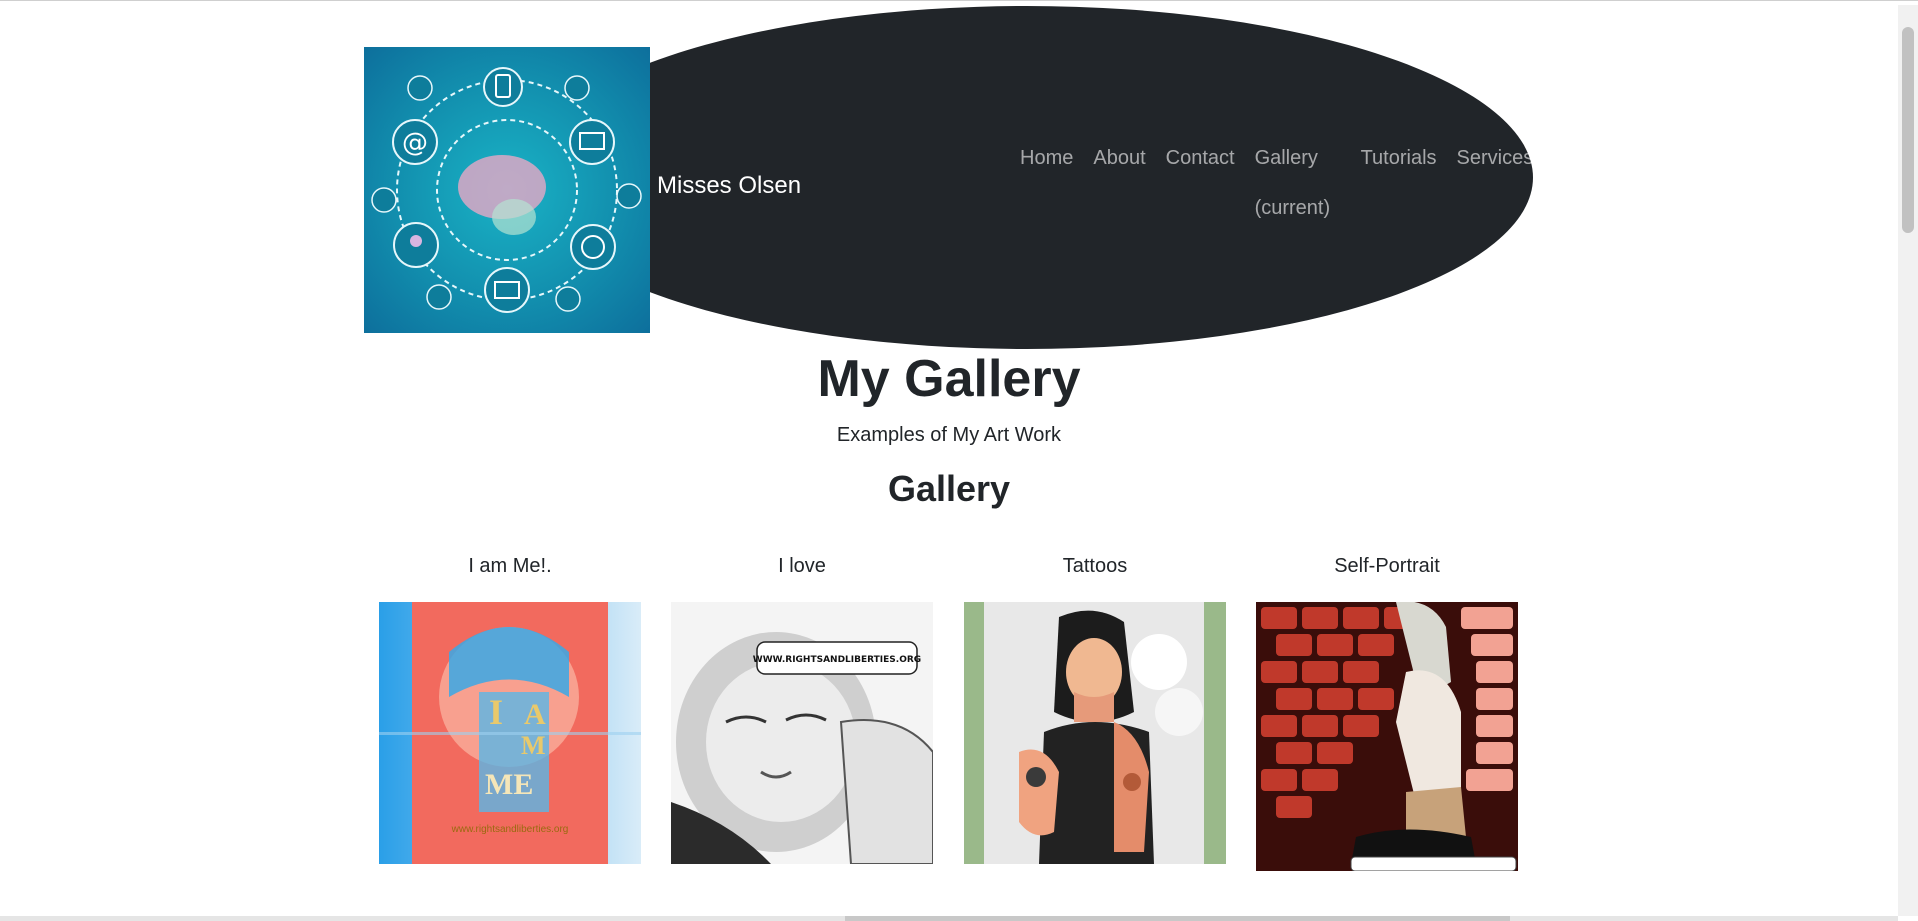  What do you see at coordinates (510, 566) in the screenshot?
I see `gallery-caption-1: I am Me!.` at bounding box center [510, 566].